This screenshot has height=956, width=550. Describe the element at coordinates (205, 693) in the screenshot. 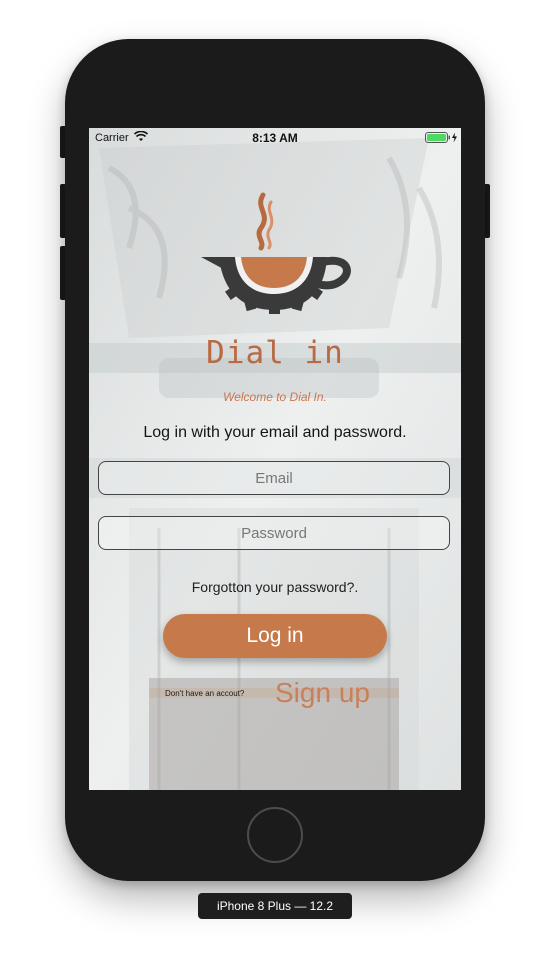

I see `no-account-label: Don't have an accout?` at that location.